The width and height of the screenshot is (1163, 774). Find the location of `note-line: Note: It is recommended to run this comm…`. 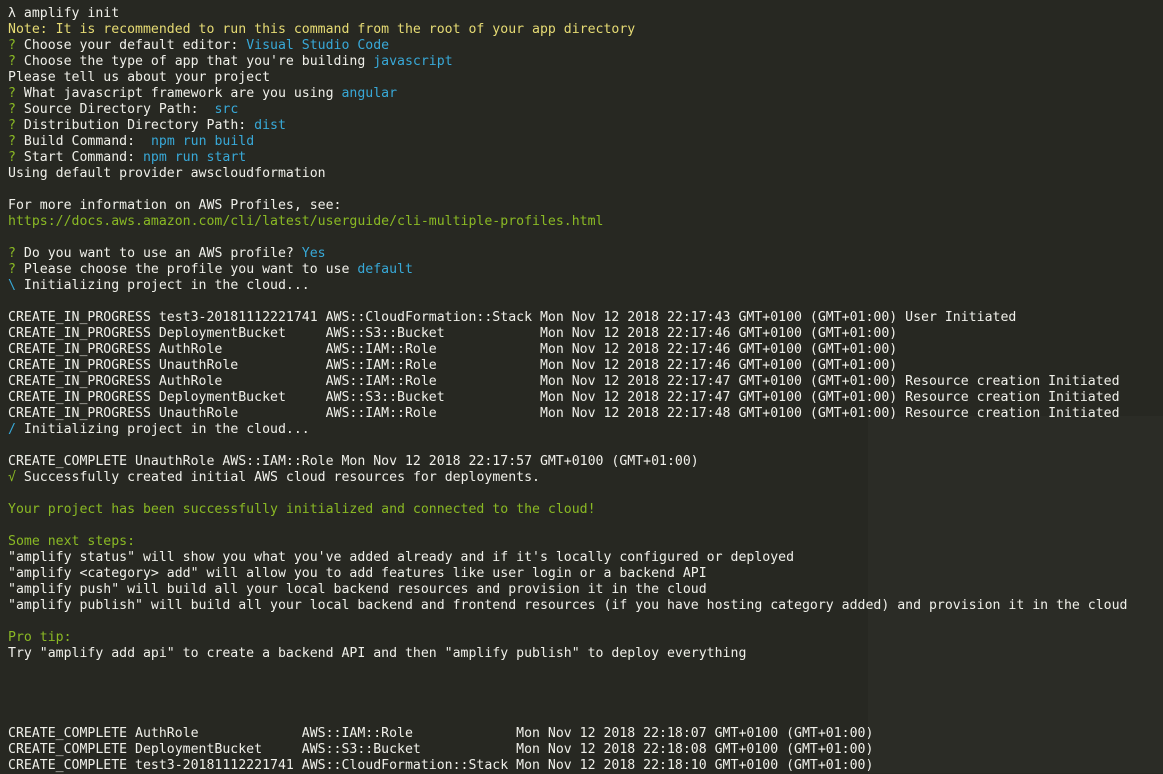

note-line: Note: It is recommended to run this comm… is located at coordinates (322, 29).